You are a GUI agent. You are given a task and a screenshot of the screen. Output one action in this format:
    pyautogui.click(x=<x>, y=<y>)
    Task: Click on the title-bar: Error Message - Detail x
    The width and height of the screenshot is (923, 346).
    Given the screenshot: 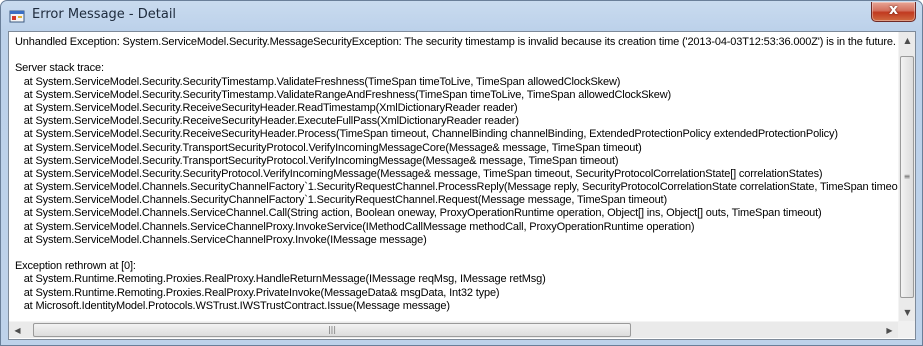 What is the action you would take?
    pyautogui.click(x=461, y=16)
    